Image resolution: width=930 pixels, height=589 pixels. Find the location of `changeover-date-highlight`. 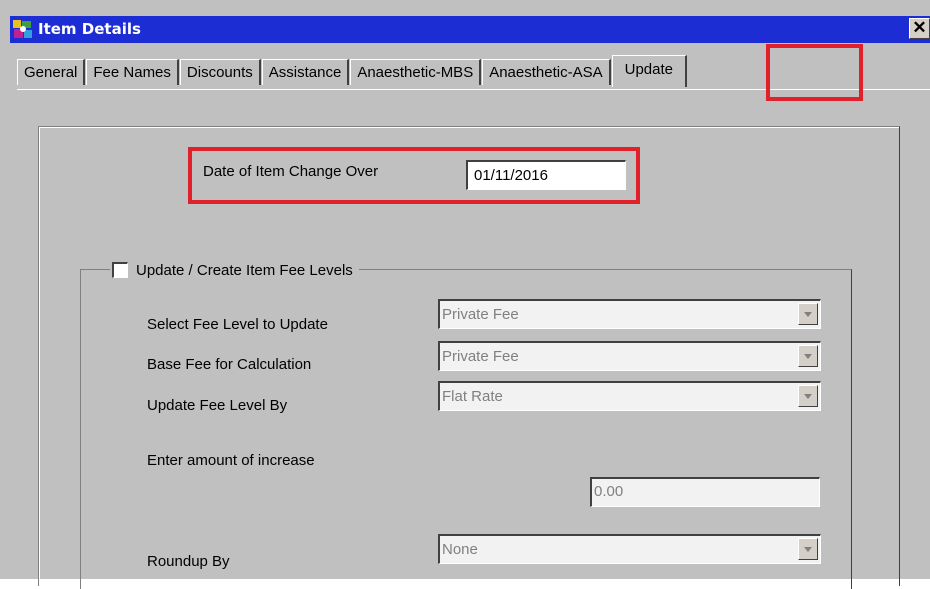

changeover-date-highlight is located at coordinates (414, 175).